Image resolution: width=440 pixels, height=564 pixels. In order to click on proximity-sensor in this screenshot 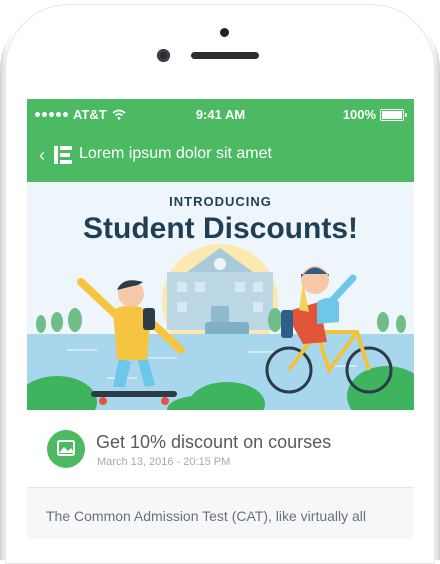, I will do `click(224, 32)`.